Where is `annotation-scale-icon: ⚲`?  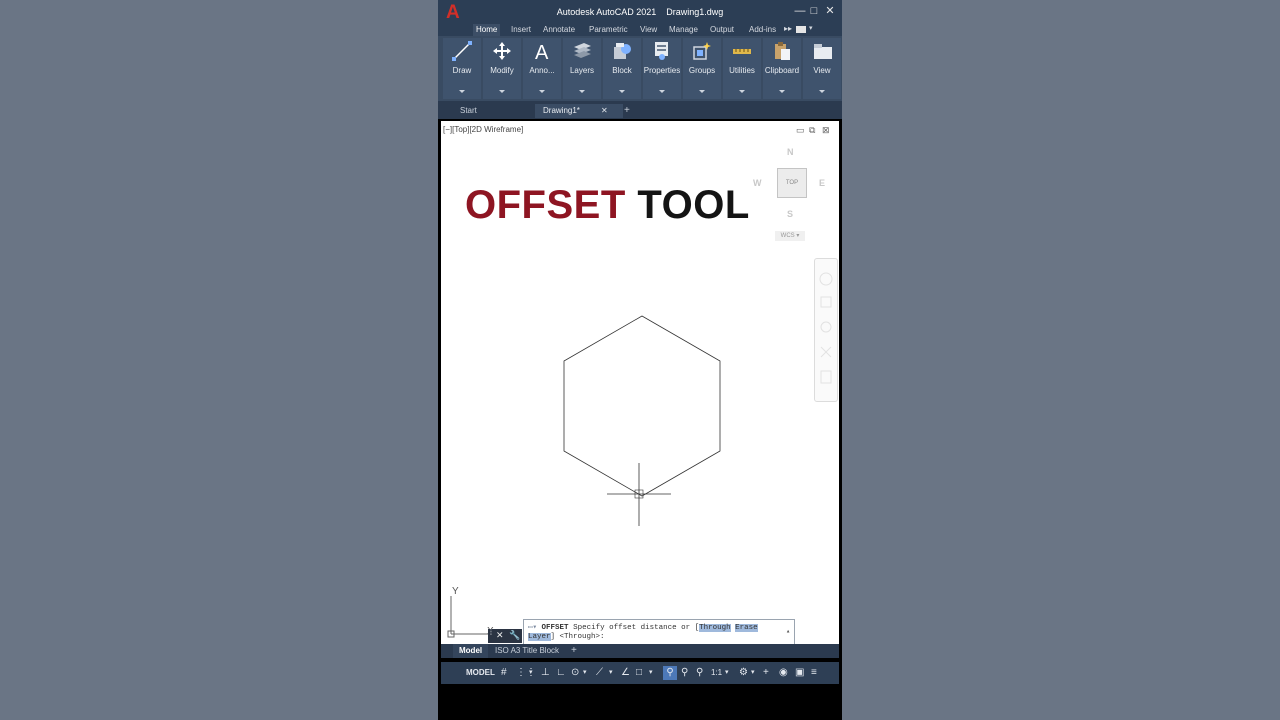
annotation-scale-icon: ⚲ is located at coordinates (699, 673).